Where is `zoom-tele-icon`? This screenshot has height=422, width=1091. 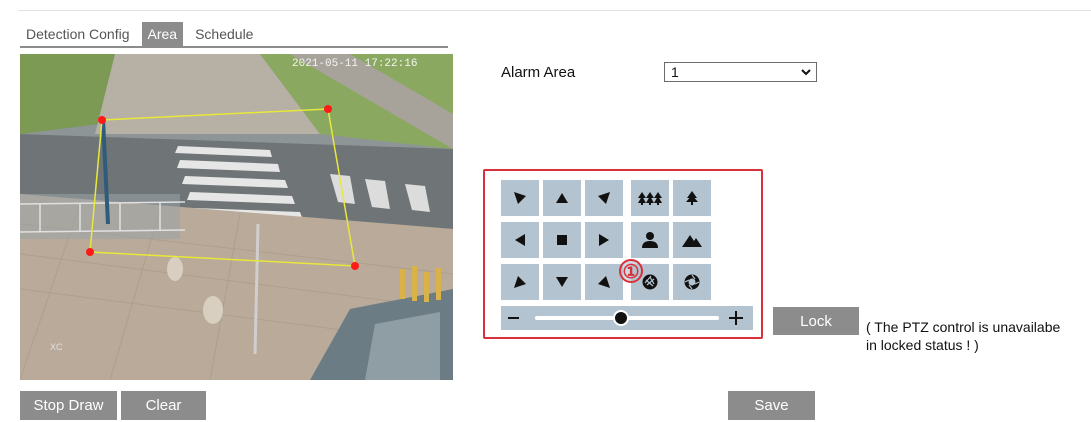 zoom-tele-icon is located at coordinates (692, 198).